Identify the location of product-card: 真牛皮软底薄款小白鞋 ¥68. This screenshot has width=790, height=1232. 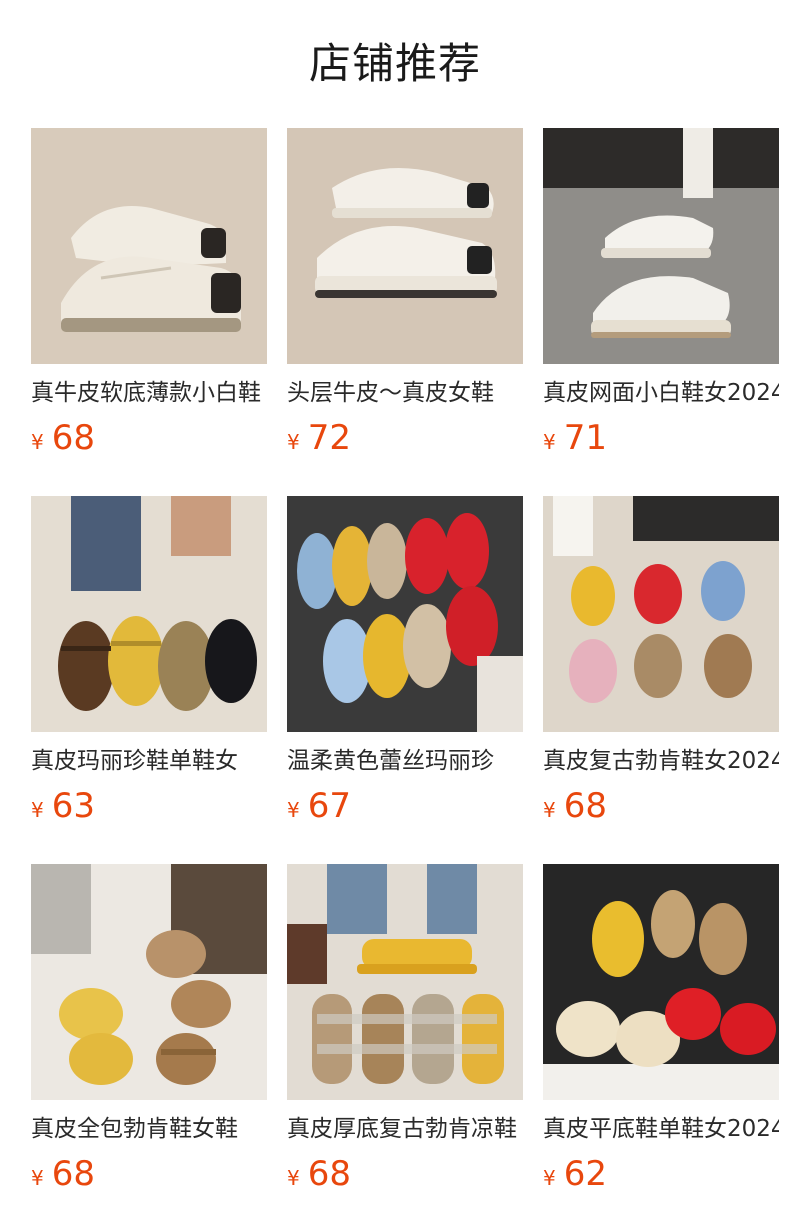
(149, 312).